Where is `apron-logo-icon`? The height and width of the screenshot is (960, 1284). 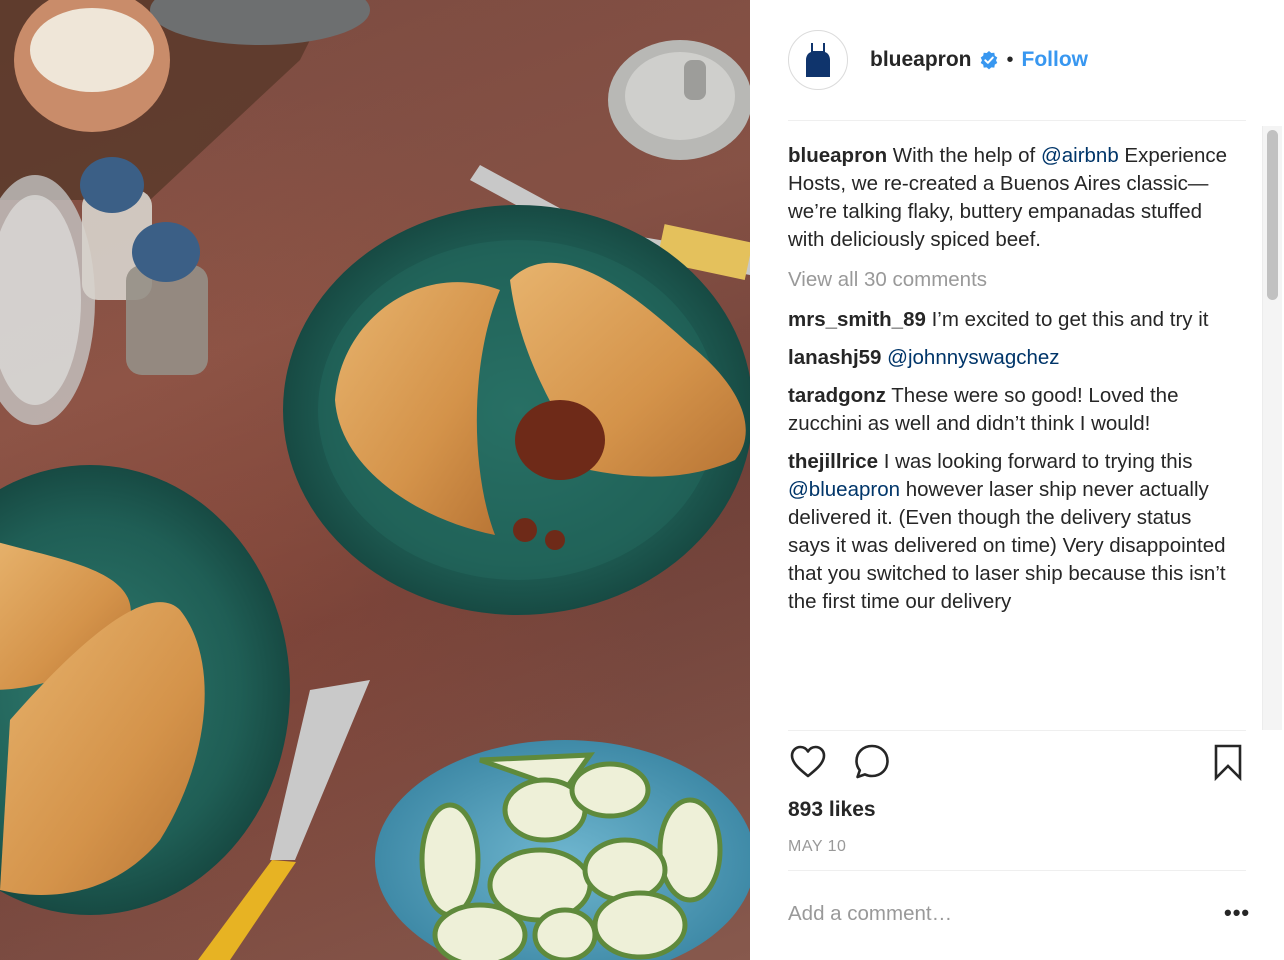 apron-logo-icon is located at coordinates (818, 60).